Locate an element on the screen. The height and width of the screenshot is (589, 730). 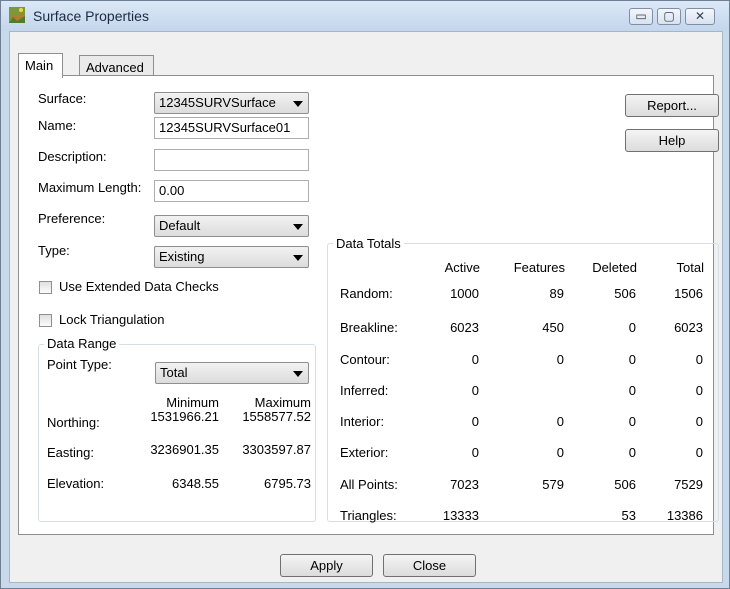
surface-label: Surface: is located at coordinates (62, 98).